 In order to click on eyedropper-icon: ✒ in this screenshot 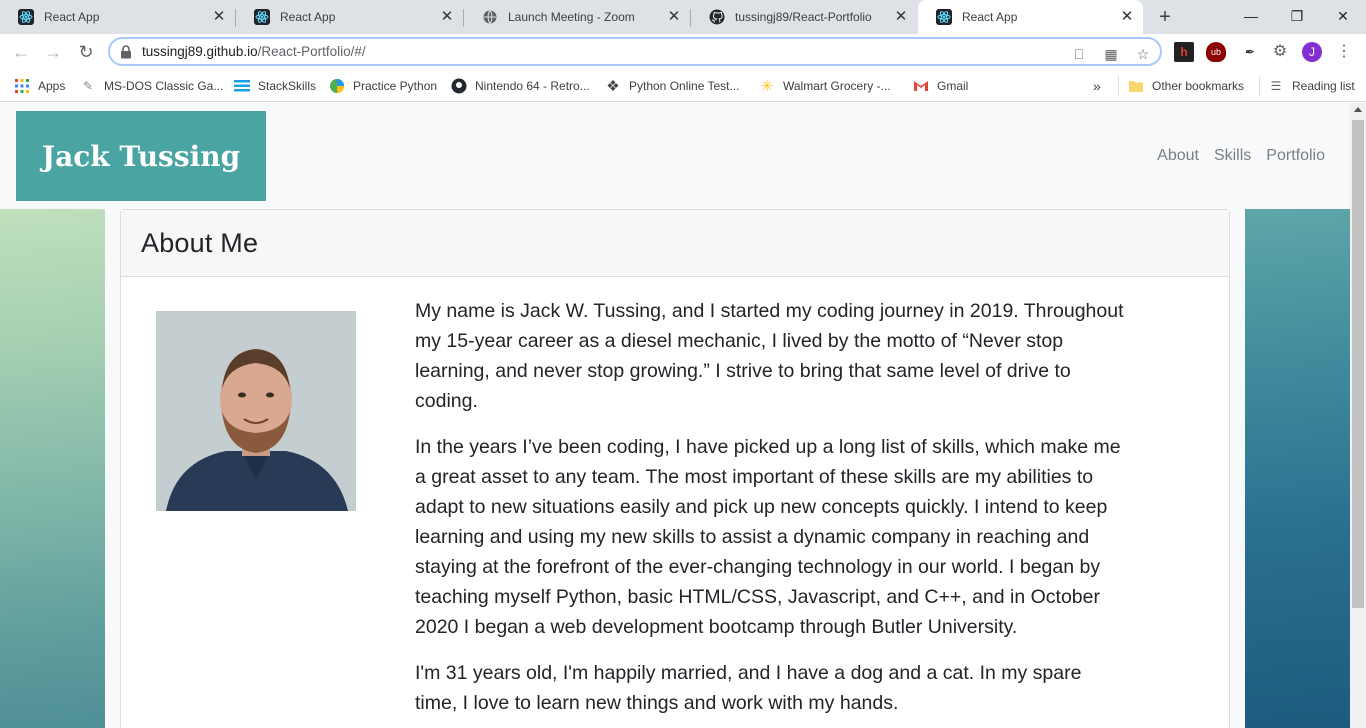, I will do `click(1250, 52)`.